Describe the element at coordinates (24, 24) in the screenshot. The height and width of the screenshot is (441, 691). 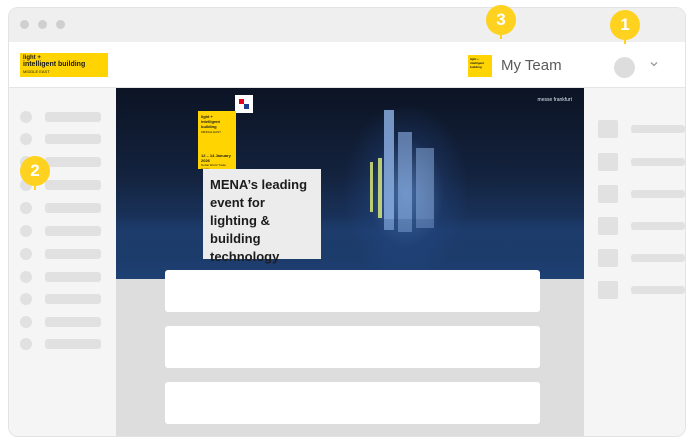
I see `window-close-dot` at that location.